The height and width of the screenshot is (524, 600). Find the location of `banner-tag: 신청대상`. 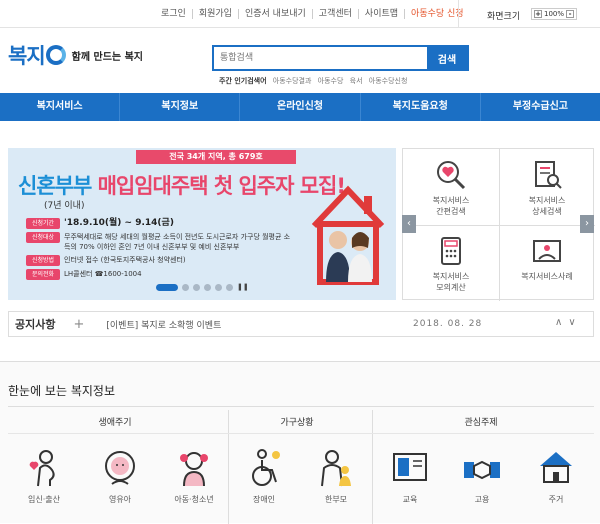

banner-tag: 신청대상 is located at coordinates (43, 237).